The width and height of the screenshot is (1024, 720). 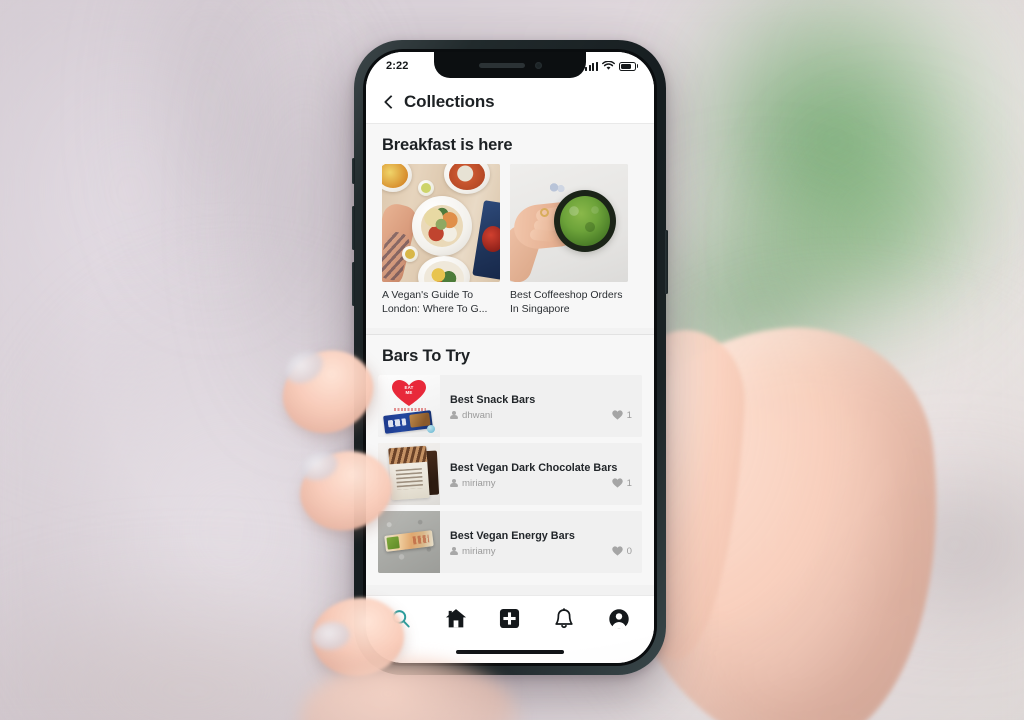 What do you see at coordinates (493, 399) in the screenshot?
I see `list-item-title: Best Snack Bars` at bounding box center [493, 399].